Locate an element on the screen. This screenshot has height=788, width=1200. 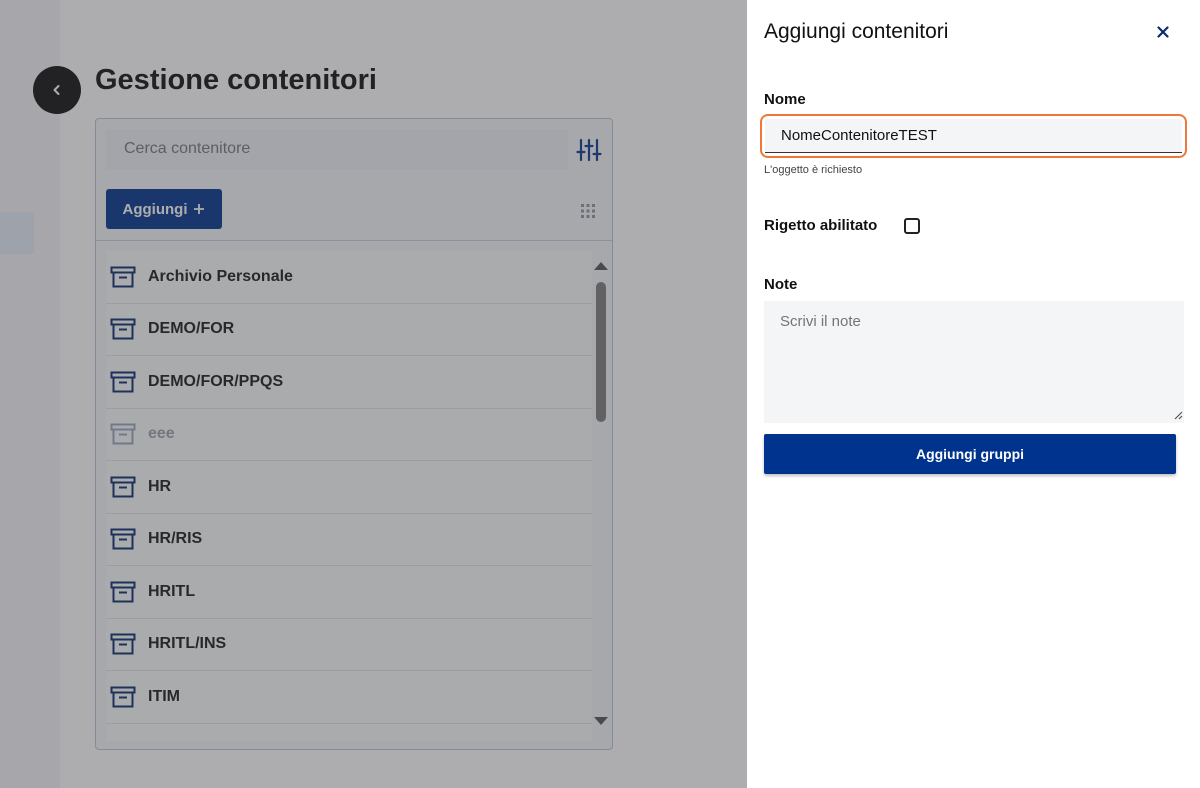
name-field-focus-ring is located at coordinates (973, 136).